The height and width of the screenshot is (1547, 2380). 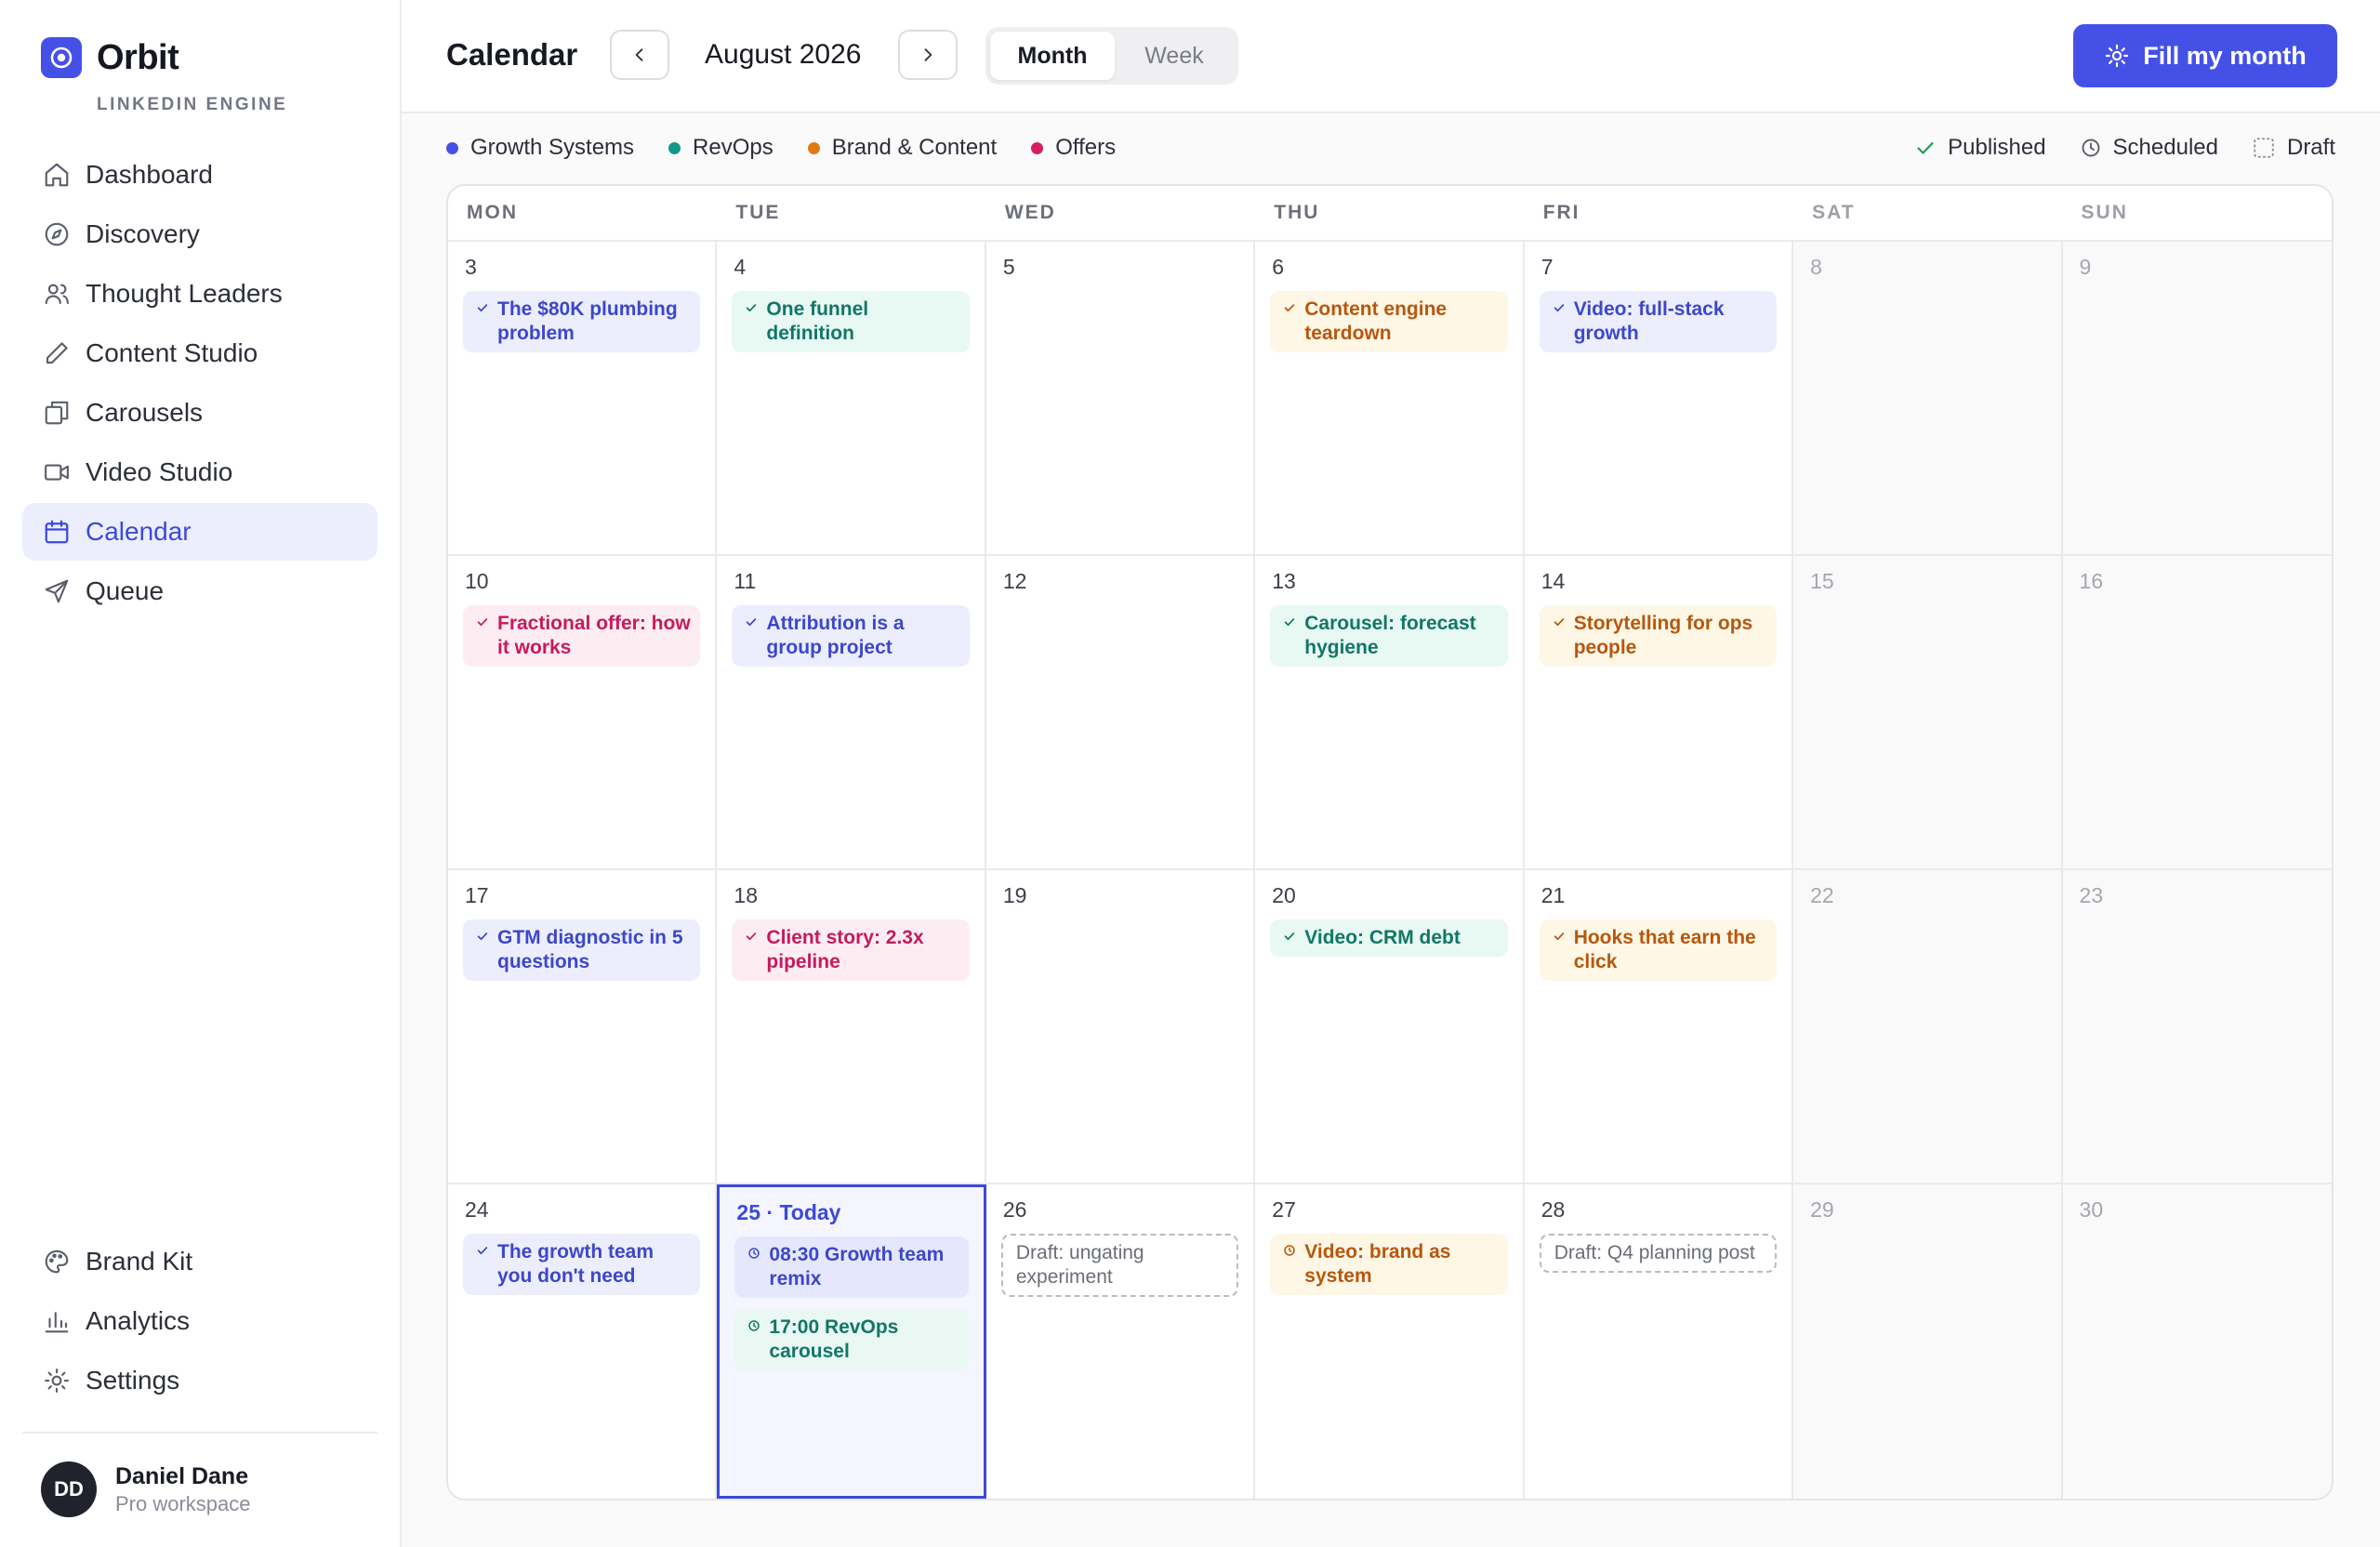 I want to click on sidebar-item-brand-kit: Brand Kit, so click(x=199, y=1261).